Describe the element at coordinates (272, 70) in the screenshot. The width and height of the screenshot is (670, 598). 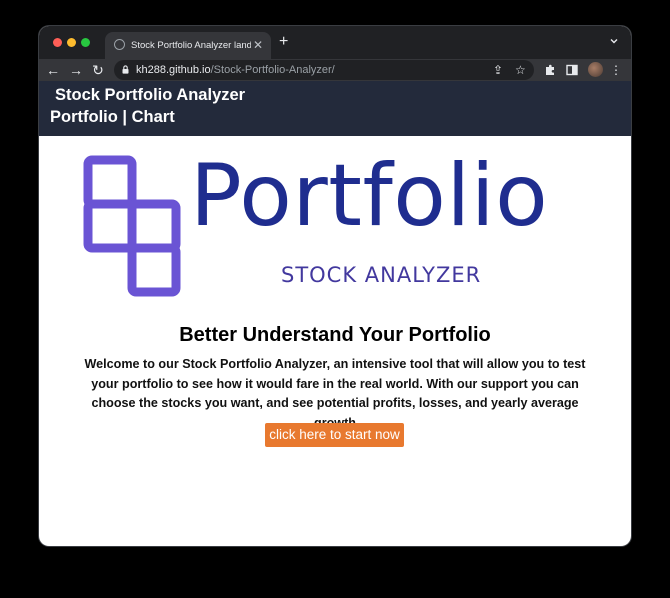
I see `url-path: /Stock-Portfolio-Analyzer/` at that location.